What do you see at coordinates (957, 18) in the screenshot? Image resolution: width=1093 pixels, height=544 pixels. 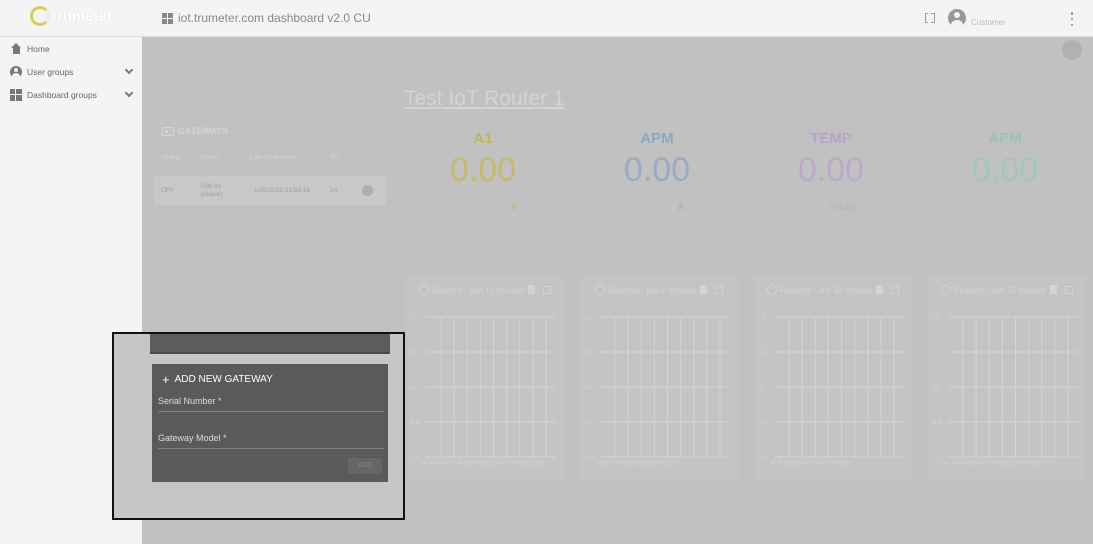 I see `account-avatar-icon` at bounding box center [957, 18].